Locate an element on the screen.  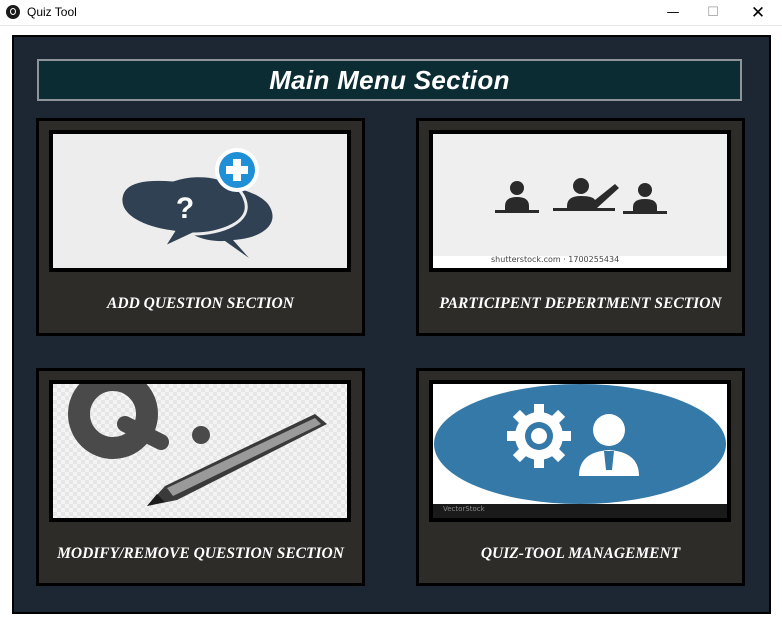
modify-remove-question-label: MODIFY/REMOVE QUESTION SECTION is located at coordinates (200, 554).